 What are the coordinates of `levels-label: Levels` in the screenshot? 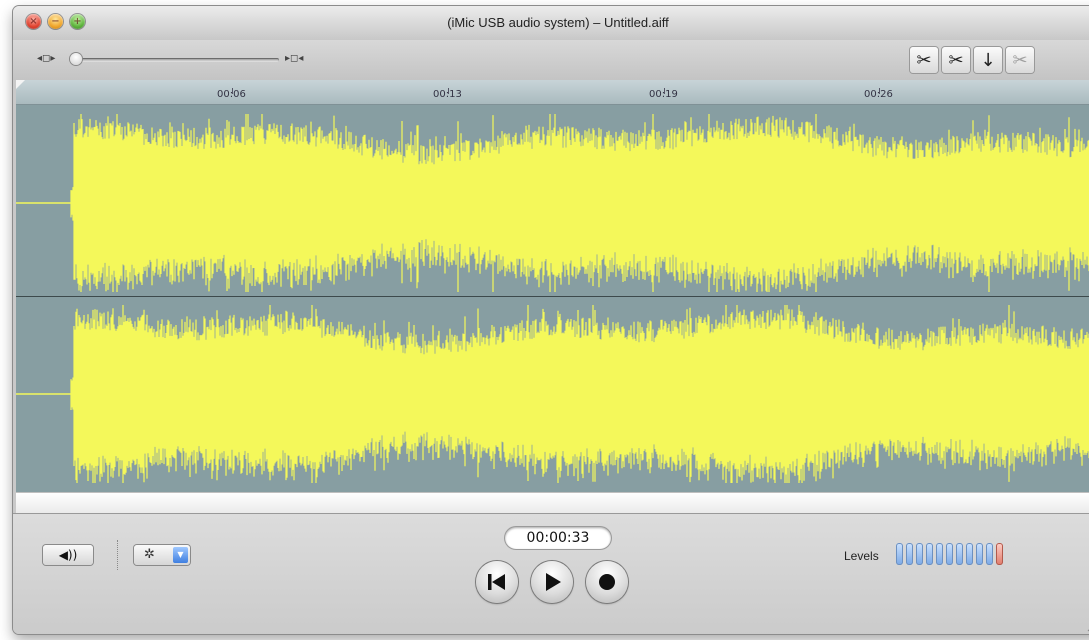 It's located at (861, 556).